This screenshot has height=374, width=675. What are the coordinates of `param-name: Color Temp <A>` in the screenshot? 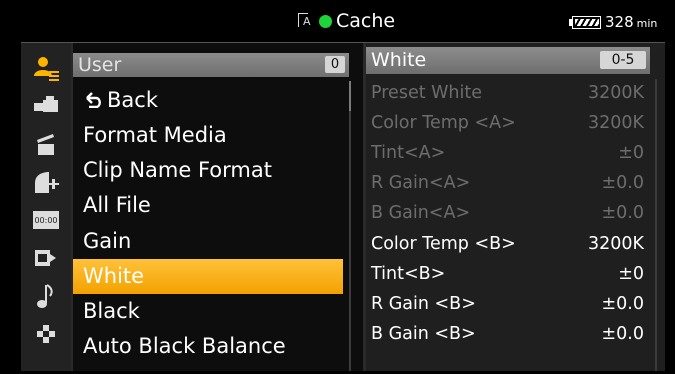 It's located at (443, 123).